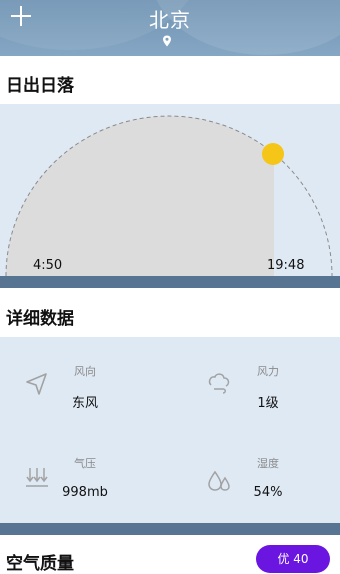  I want to click on navigation-arrow-icon, so click(36, 384).